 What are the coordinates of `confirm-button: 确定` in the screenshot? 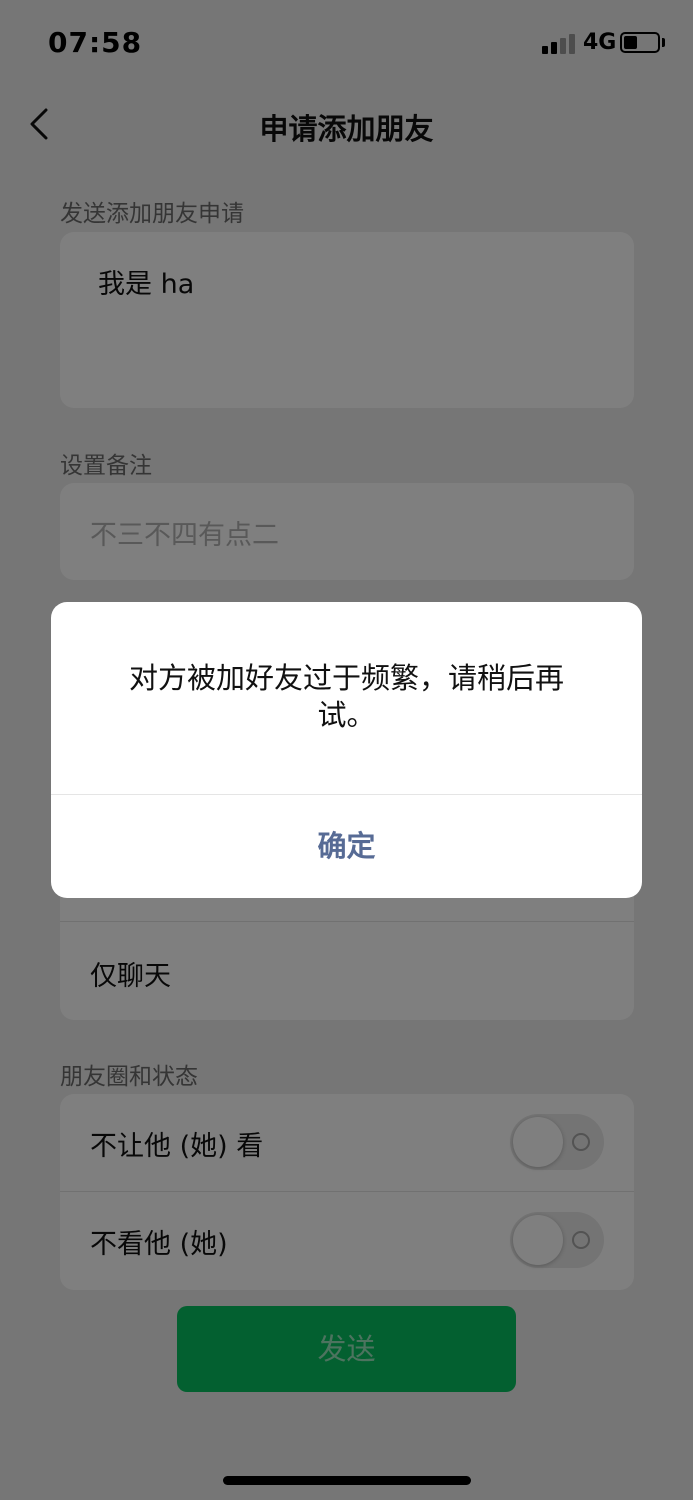 It's located at (346, 846).